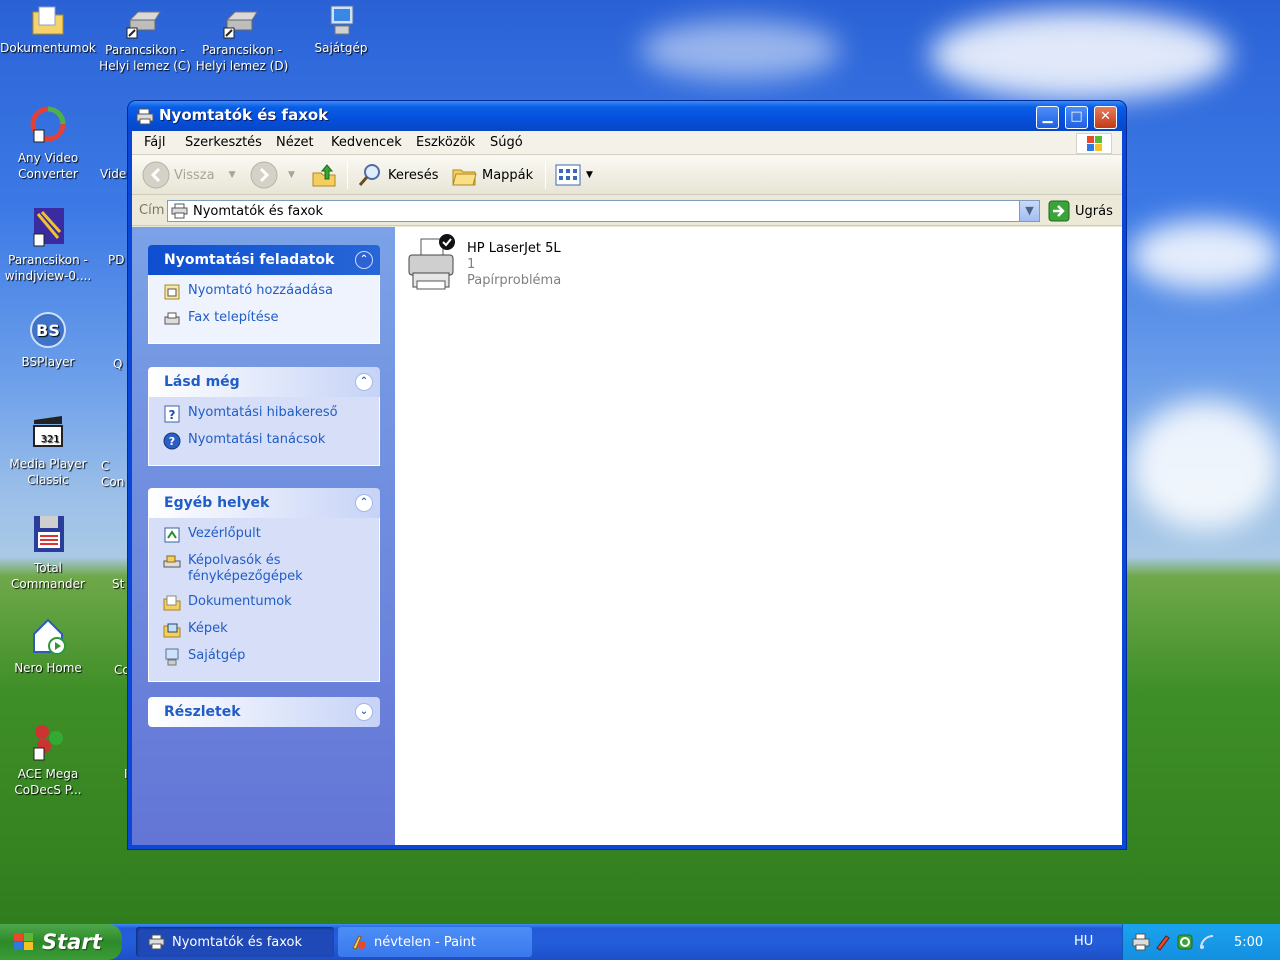 Image resolution: width=1280 pixels, height=960 pixels. I want to click on see-also-header: Lásd még ⌃, so click(264, 382).